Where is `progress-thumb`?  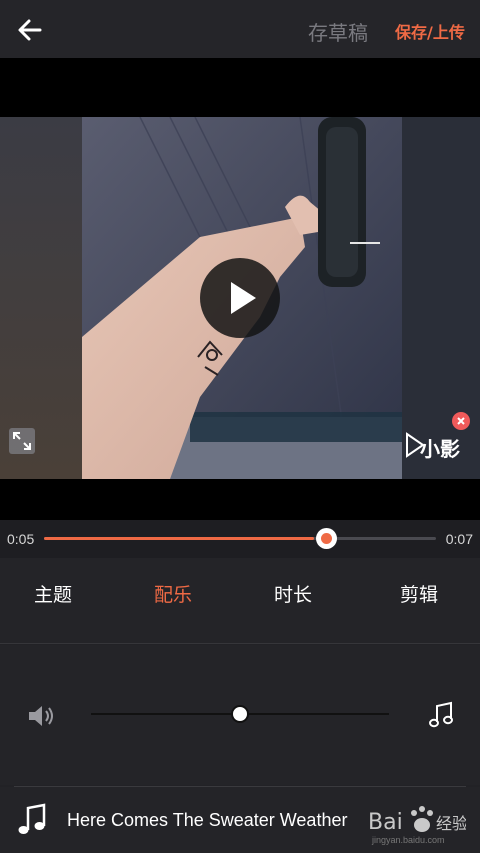 progress-thumb is located at coordinates (327, 538).